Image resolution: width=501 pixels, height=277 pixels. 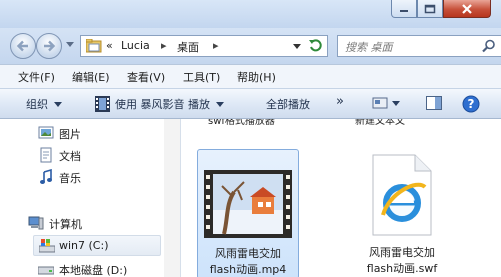 What do you see at coordinates (402, 268) in the screenshot?
I see `file-name-line2: flash动画.swf` at bounding box center [402, 268].